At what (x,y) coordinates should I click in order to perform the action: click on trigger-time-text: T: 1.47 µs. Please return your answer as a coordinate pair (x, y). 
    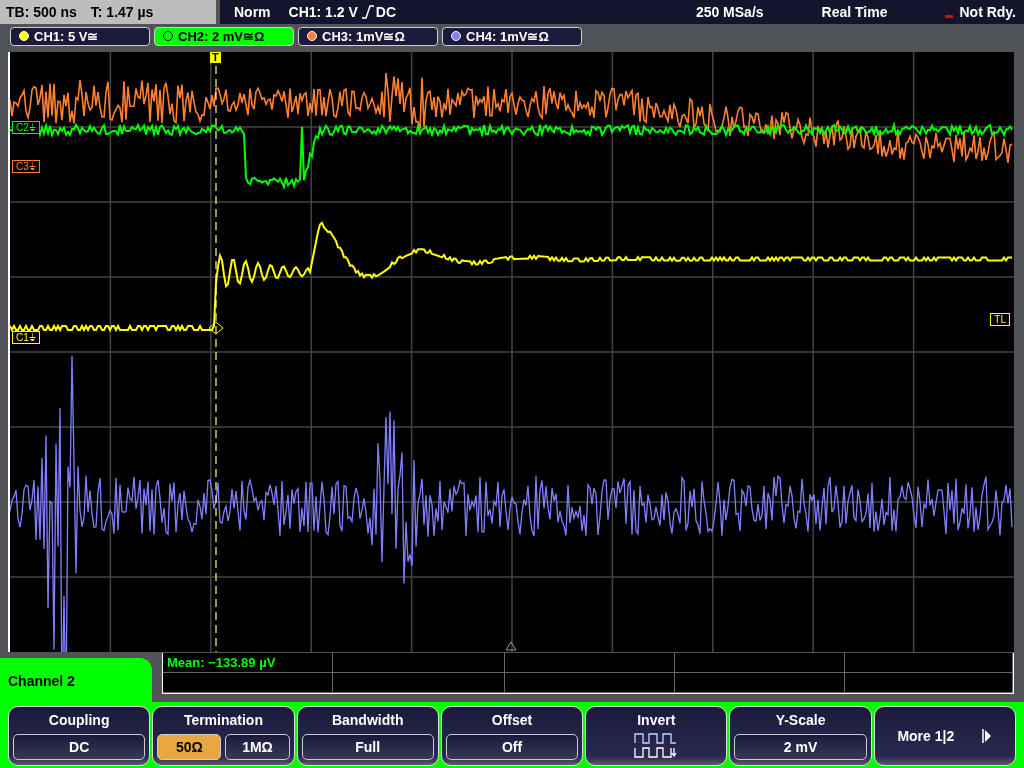
    Looking at the image, I should click on (122, 11).